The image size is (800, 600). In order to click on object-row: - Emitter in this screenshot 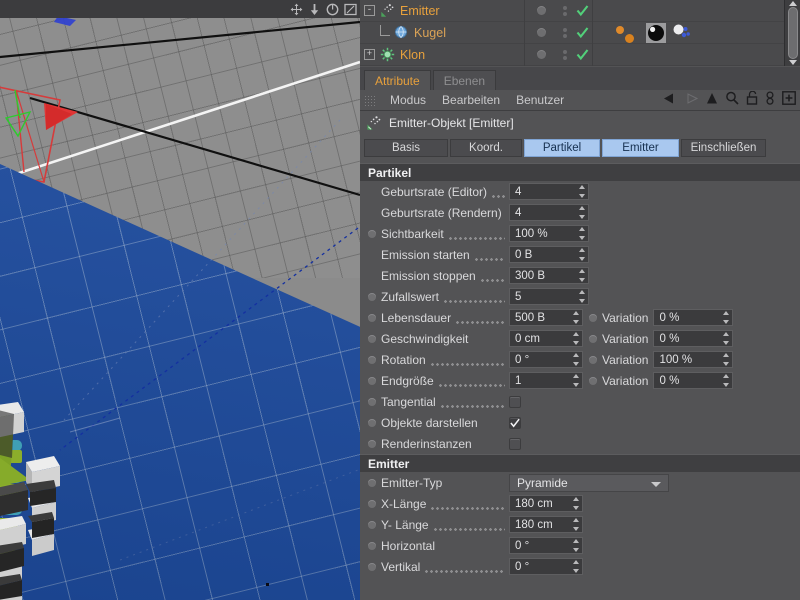, I will do `click(572, 11)`.